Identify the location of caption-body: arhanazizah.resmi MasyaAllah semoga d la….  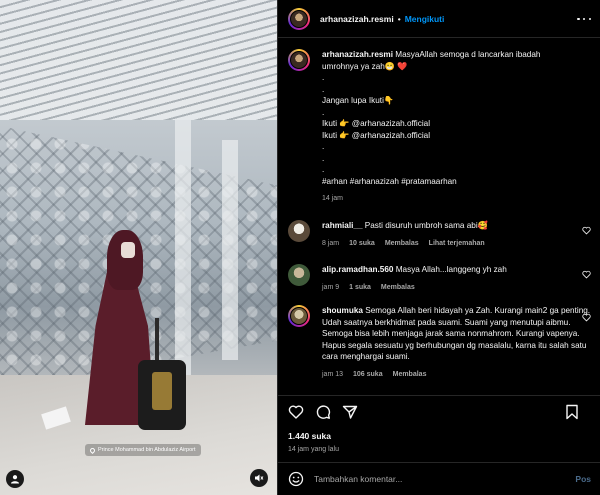
(456, 127).